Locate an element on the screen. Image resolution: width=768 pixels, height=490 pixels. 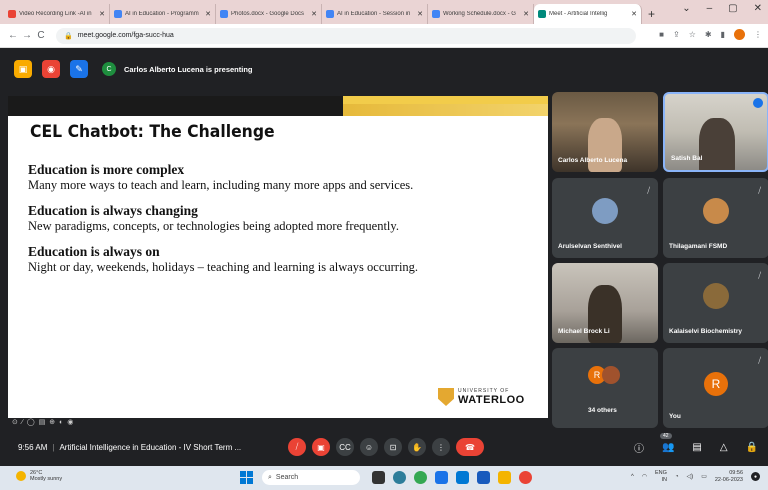
activities-icon: △ is located at coordinates (724, 447).